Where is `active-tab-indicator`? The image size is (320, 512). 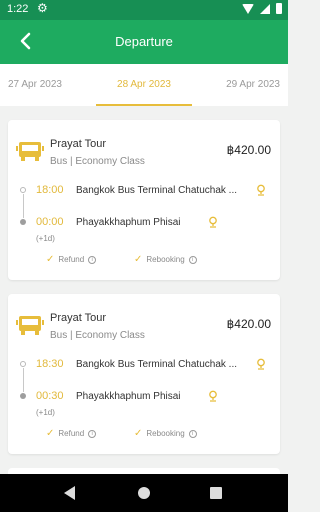
active-tab-indicator is located at coordinates (144, 105).